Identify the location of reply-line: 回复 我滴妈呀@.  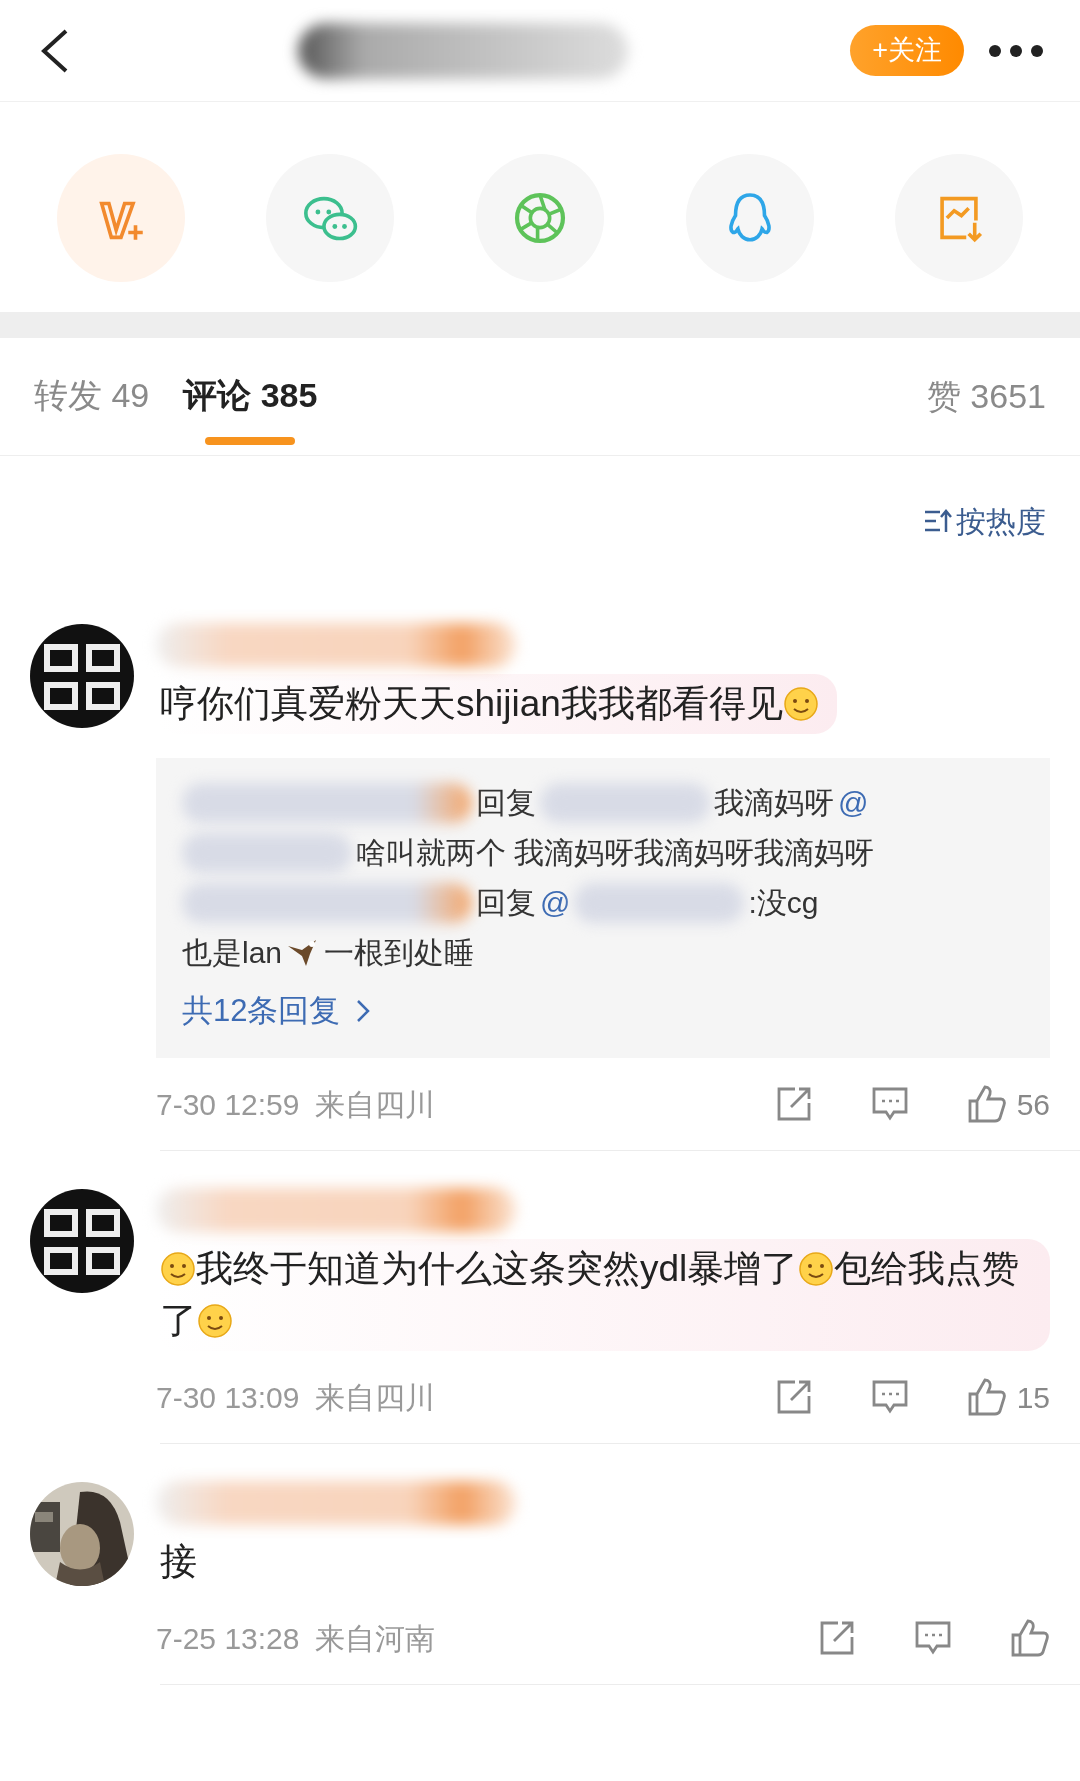
(603, 803).